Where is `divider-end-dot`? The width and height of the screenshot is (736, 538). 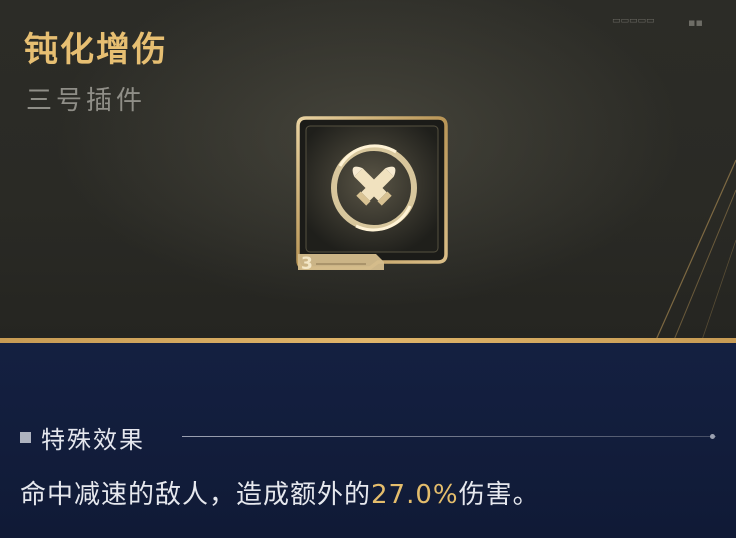 divider-end-dot is located at coordinates (712, 436).